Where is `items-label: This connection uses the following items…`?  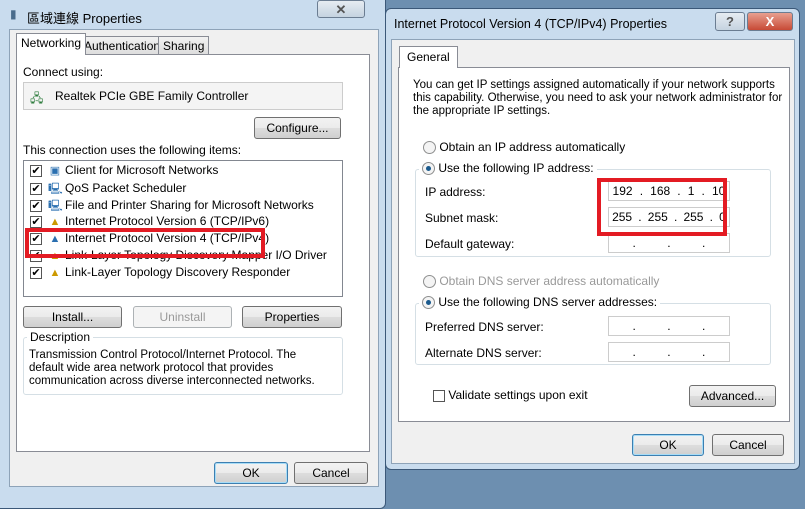
items-label: This connection uses the following items… is located at coordinates (132, 150).